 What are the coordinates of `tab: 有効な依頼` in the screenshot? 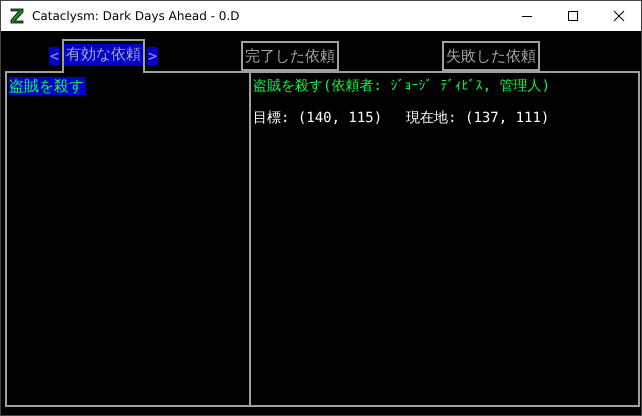 It's located at (104, 56).